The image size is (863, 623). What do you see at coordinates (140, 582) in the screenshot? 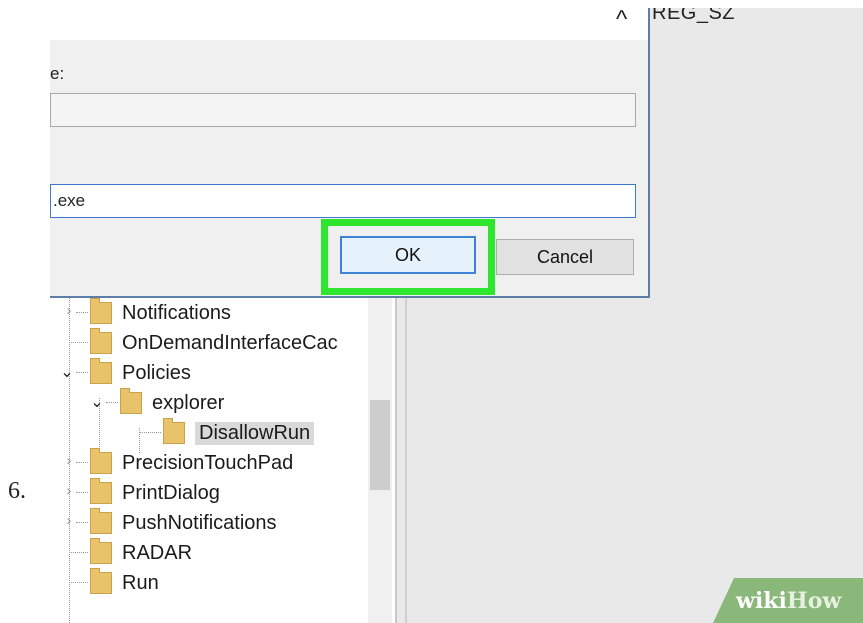
I see `tree-item-label: Run` at bounding box center [140, 582].